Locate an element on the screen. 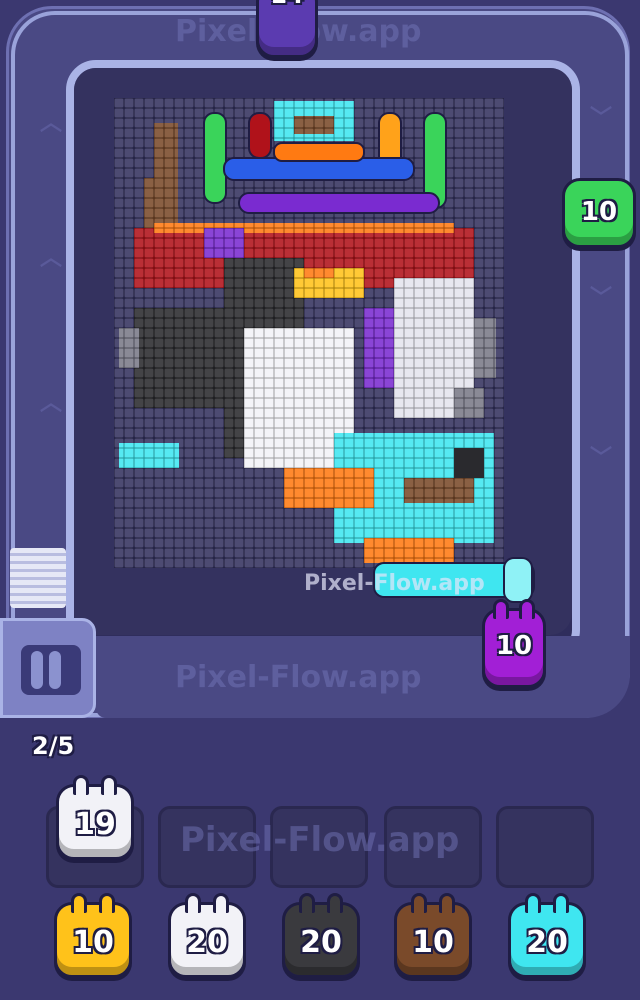 This screenshot has width=640, height=1000. board-watermark: Pixel-Flow.app is located at coordinates (394, 583).